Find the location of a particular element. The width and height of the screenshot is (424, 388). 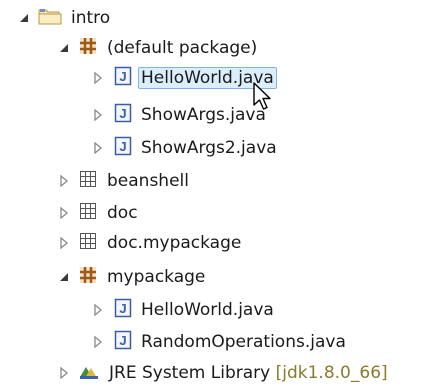

tree-item-label: (default package) is located at coordinates (182, 48).